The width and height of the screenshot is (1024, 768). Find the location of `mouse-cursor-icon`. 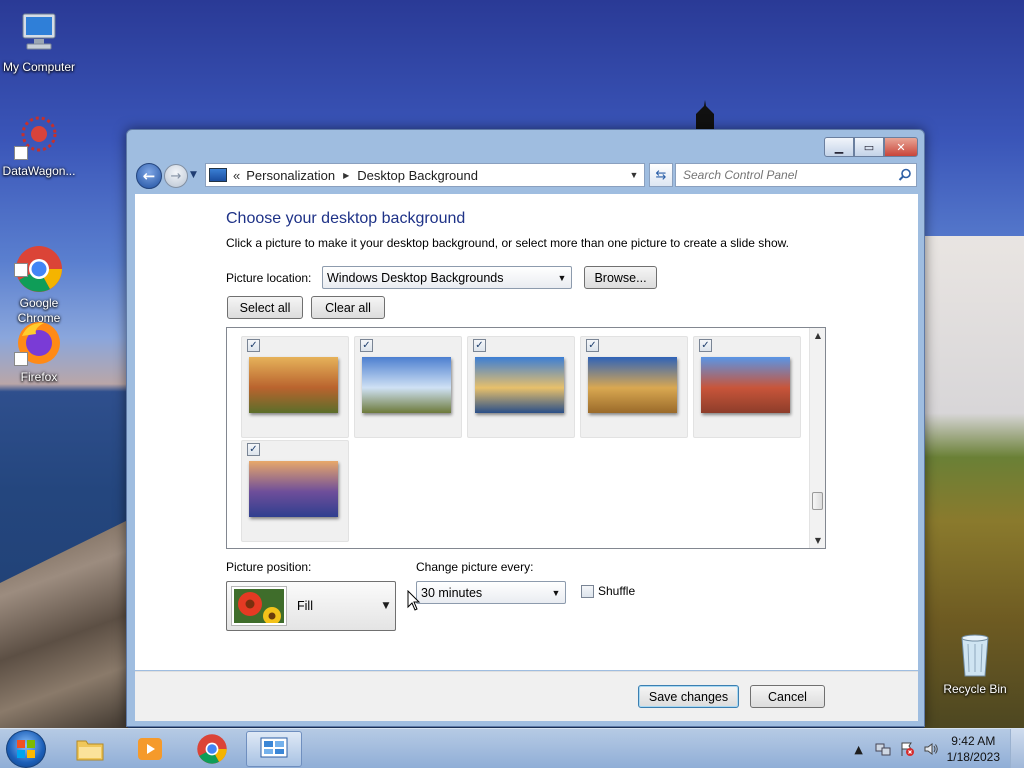

mouse-cursor-icon is located at coordinates (414, 600).